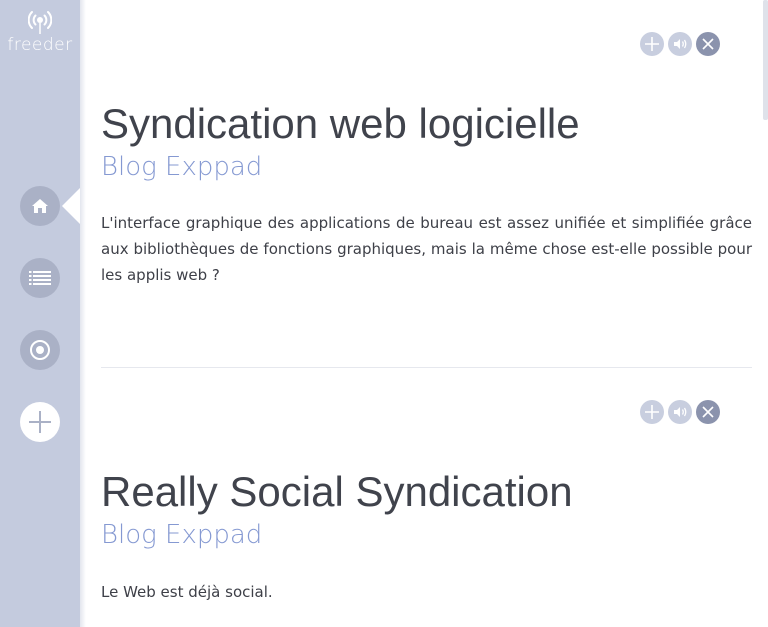 The width and height of the screenshot is (768, 627). Describe the element at coordinates (83, 313) in the screenshot. I see `sidebar-edge` at that location.